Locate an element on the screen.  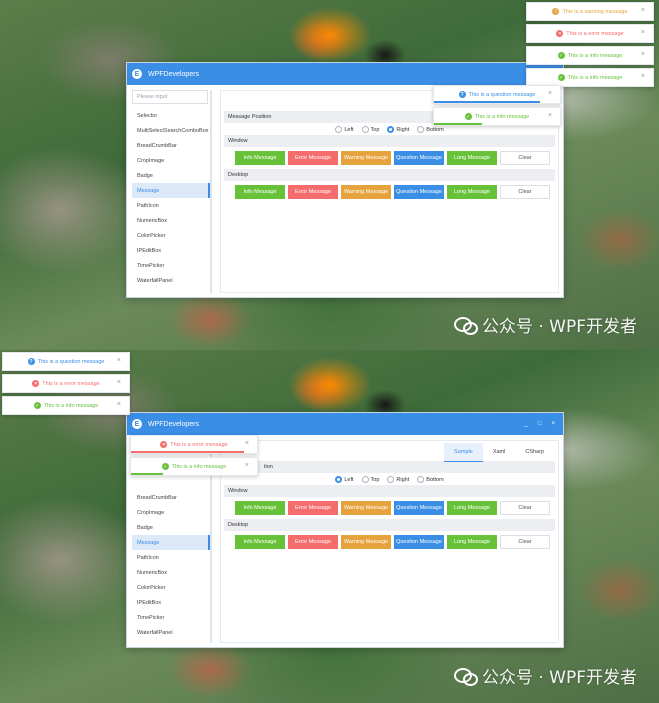
tab-csharp: CSharp is located at coordinates (534, 452).